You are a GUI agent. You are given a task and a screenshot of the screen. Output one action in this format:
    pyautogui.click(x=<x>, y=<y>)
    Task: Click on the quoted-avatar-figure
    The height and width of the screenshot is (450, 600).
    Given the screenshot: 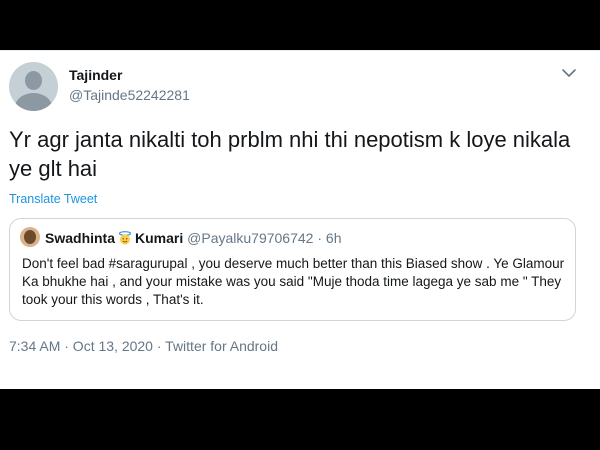 What is the action you would take?
    pyautogui.click(x=30, y=237)
    